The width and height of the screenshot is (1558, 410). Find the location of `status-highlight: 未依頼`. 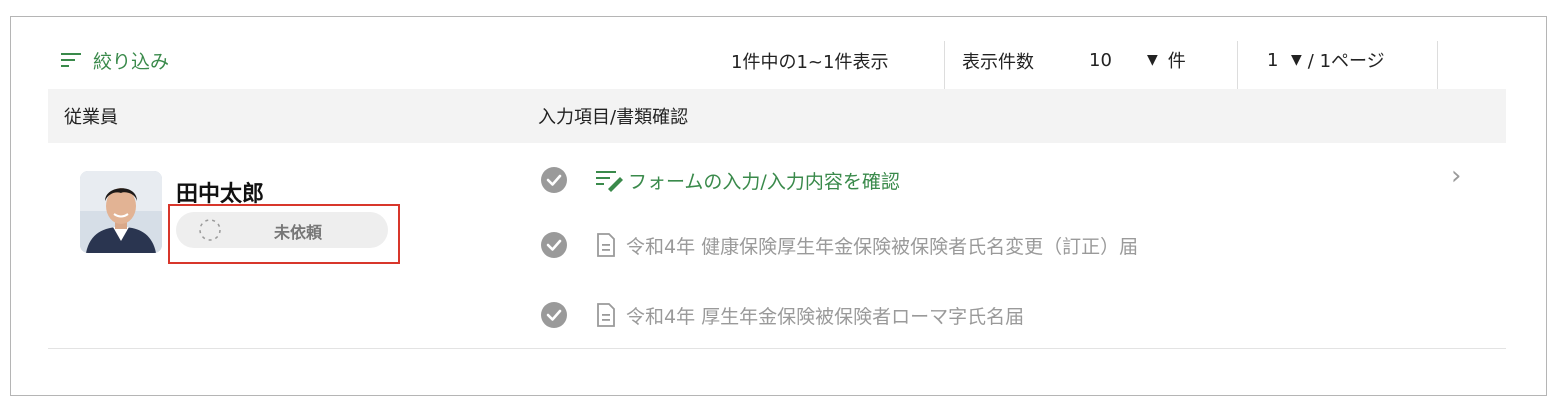

status-highlight: 未依頼 is located at coordinates (284, 234).